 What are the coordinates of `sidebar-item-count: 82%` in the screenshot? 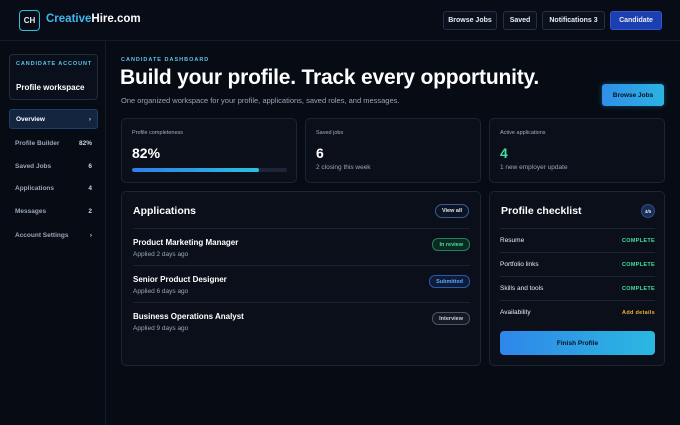 It's located at (85, 143).